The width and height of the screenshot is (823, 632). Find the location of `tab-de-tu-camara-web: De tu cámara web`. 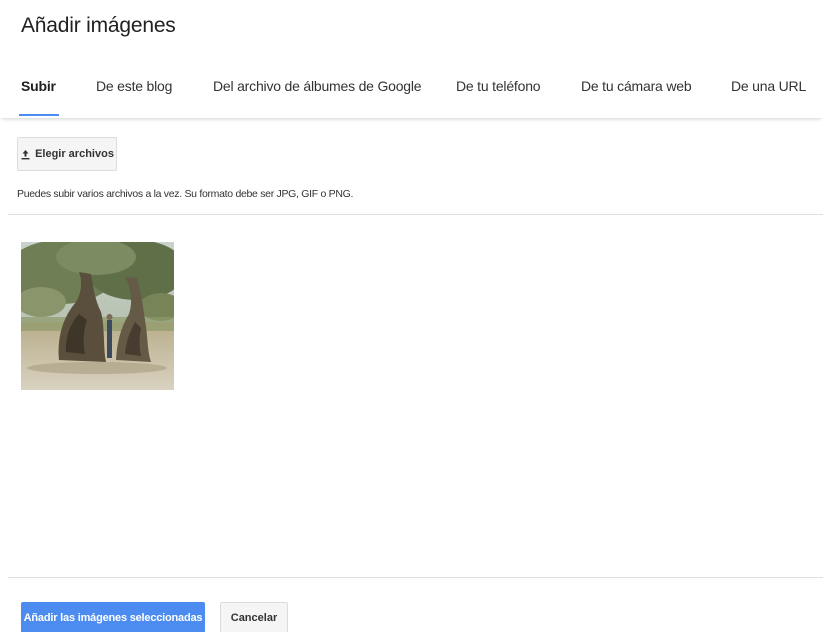

tab-de-tu-camara-web: De tu cámara web is located at coordinates (636, 86).